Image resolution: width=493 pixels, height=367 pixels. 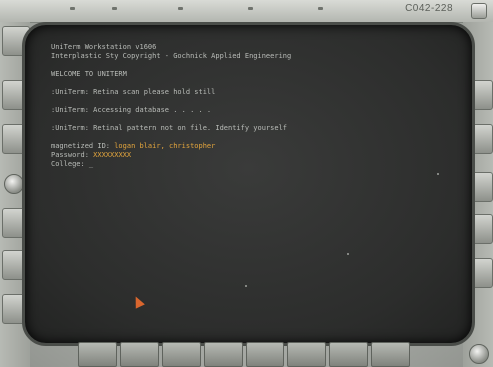 I want to click on password-line: Password: XXXXXXXXX, so click(x=251, y=155).